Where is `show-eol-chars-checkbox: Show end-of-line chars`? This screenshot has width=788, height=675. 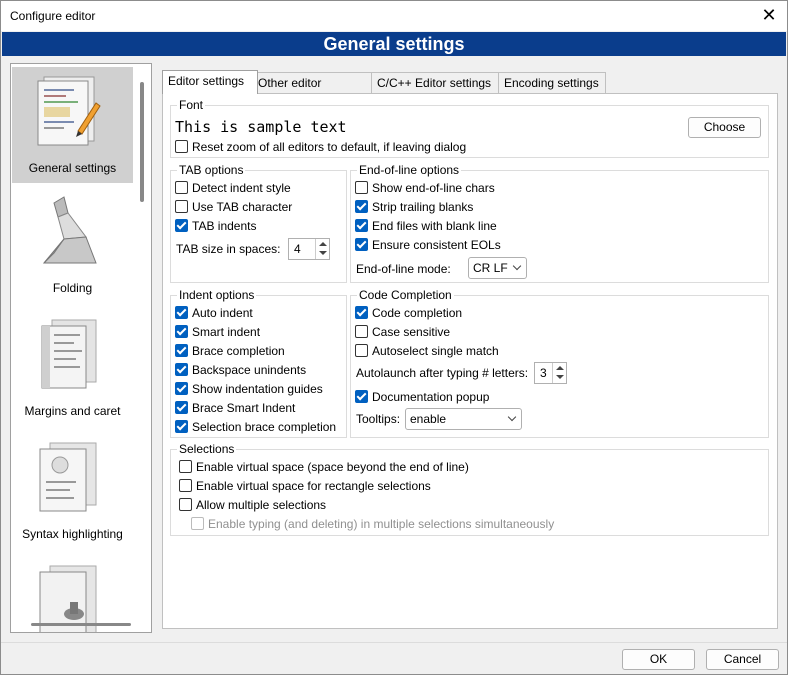
show-eol-chars-checkbox: Show end-of-line chars is located at coordinates (425, 188).